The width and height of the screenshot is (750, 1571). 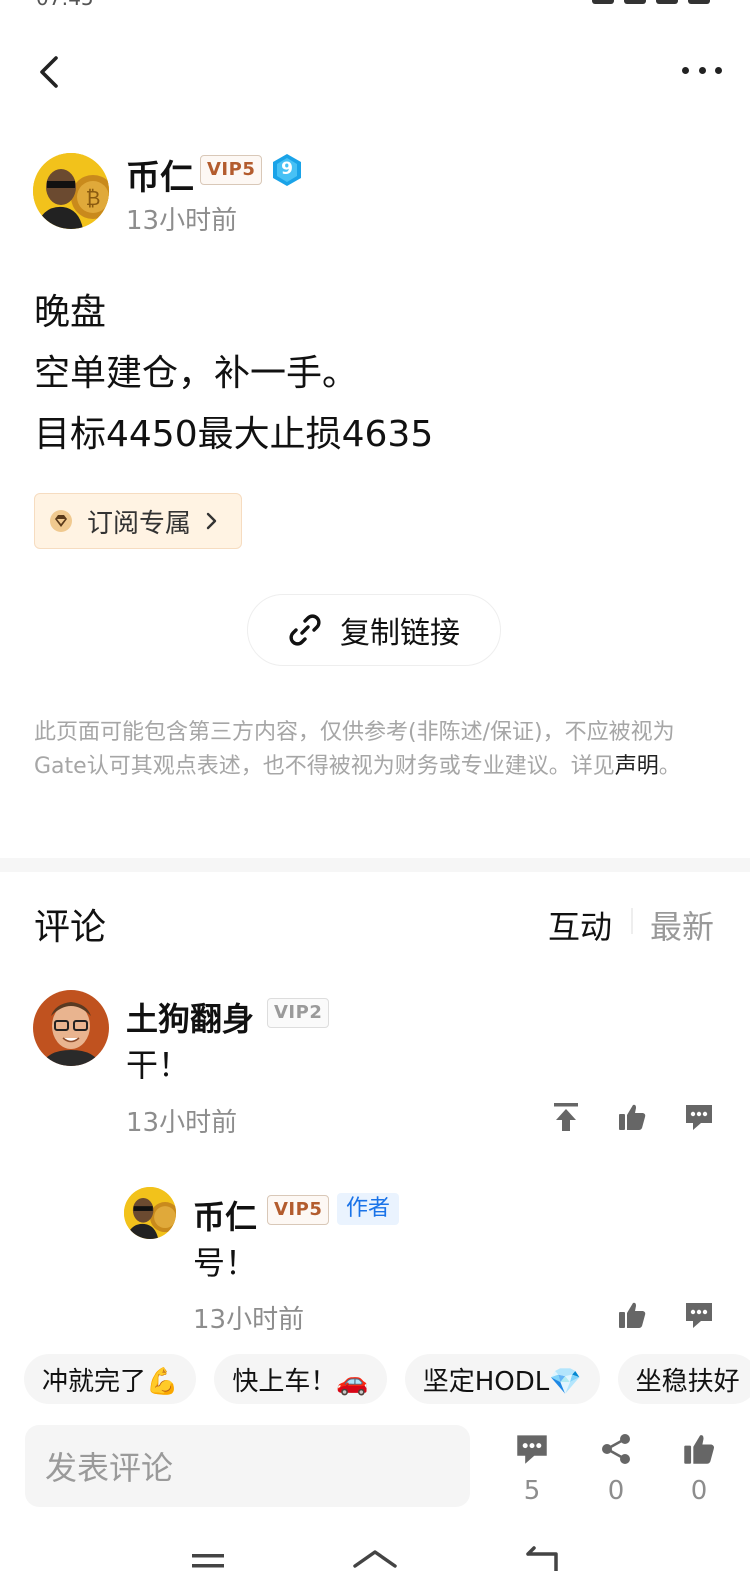 I want to click on author-vip-badge: VIP5, so click(x=231, y=170).